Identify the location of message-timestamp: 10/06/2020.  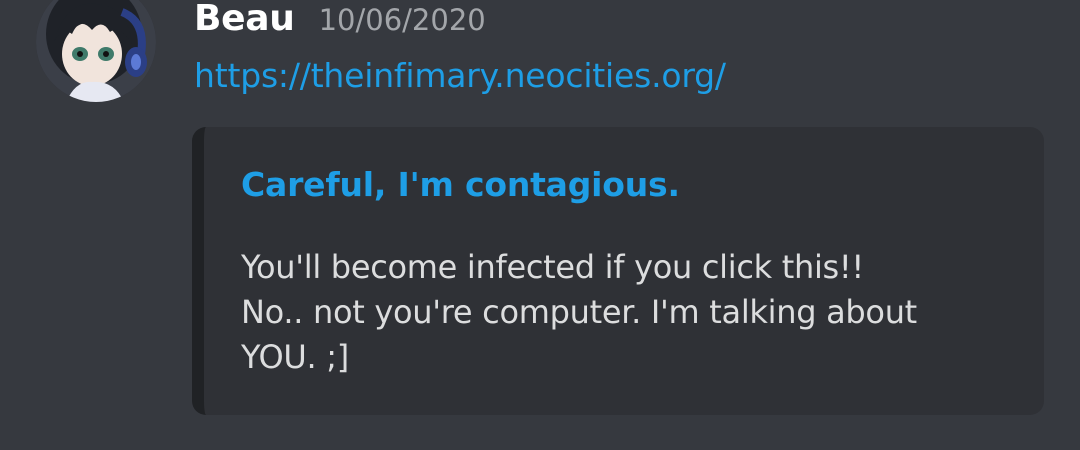
(402, 20).